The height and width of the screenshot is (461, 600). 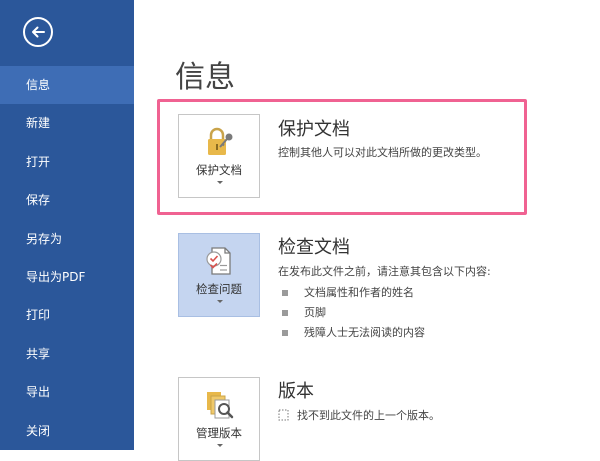 I want to click on page-title: 信息, so click(x=205, y=77).